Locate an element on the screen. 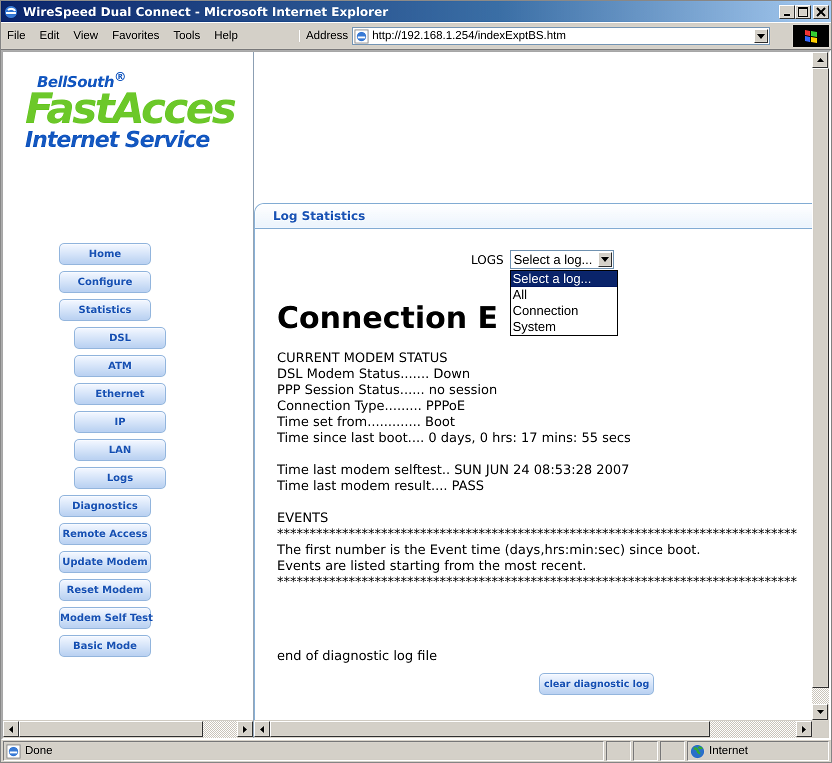  log-line: The first number is the Event time (days,hrs:min:sec) since boot. is located at coordinates (489, 551).